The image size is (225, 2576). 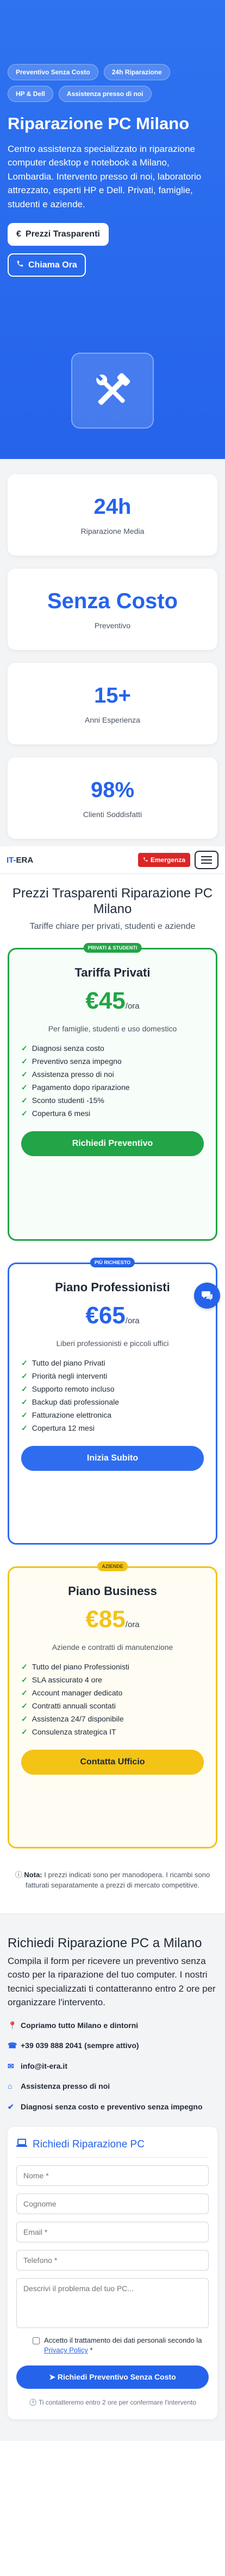 What do you see at coordinates (89, 2144) in the screenshot?
I see `form-title-label: Richiedi Riparazione PC` at bounding box center [89, 2144].